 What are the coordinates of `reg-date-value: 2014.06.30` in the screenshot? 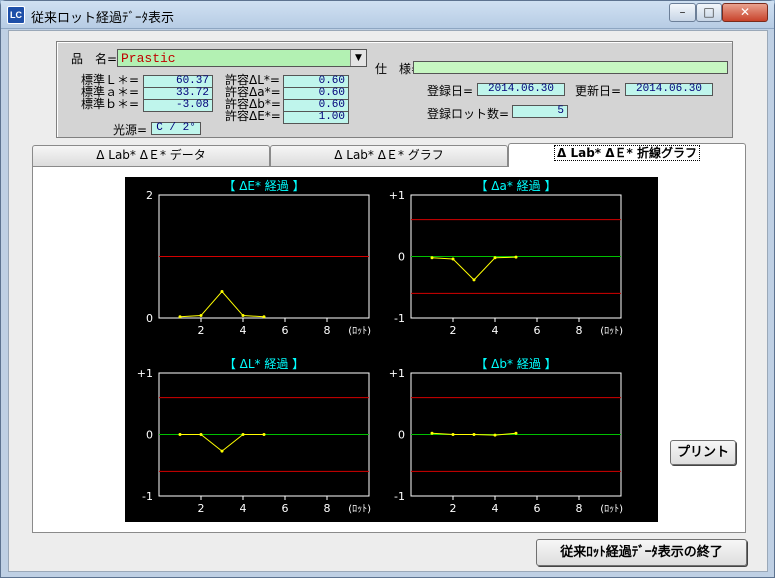 It's located at (521, 89).